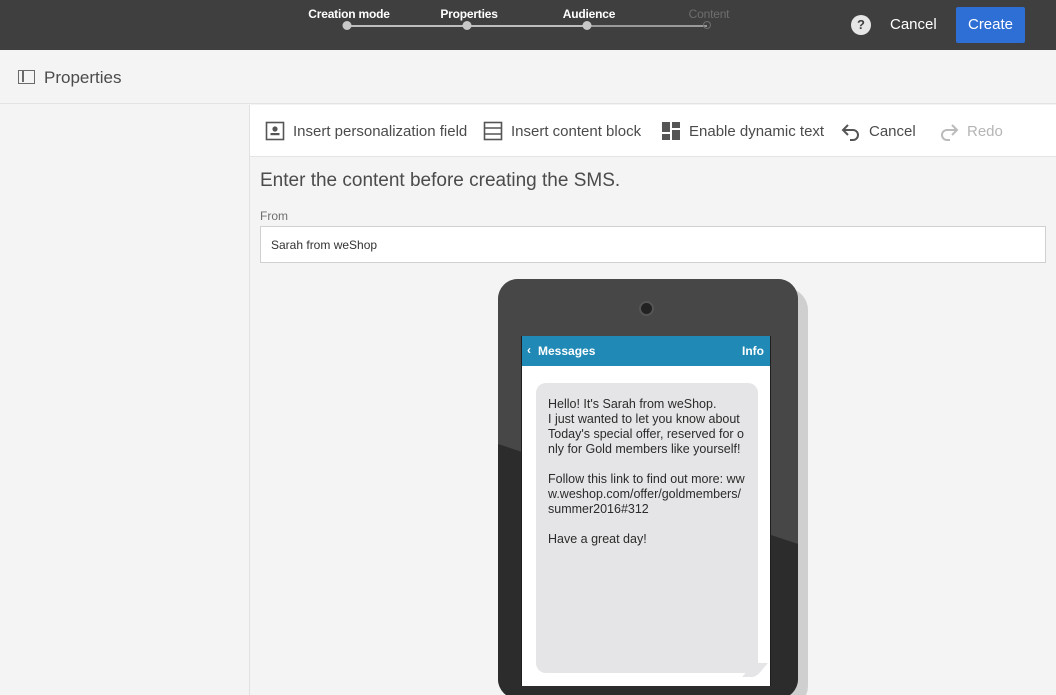  What do you see at coordinates (949, 131) in the screenshot?
I see `redo-icon` at bounding box center [949, 131].